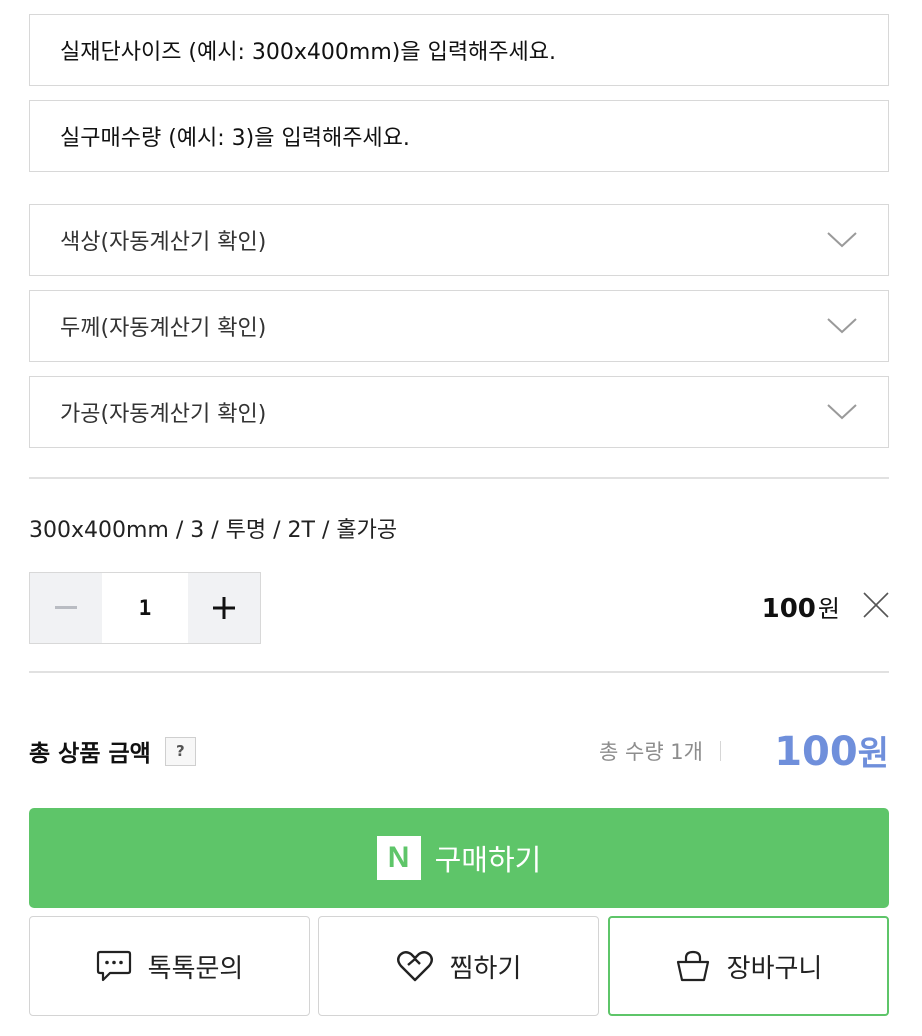 The width and height of the screenshot is (922, 1036). I want to click on cart-label: 장바구니, so click(774, 968).